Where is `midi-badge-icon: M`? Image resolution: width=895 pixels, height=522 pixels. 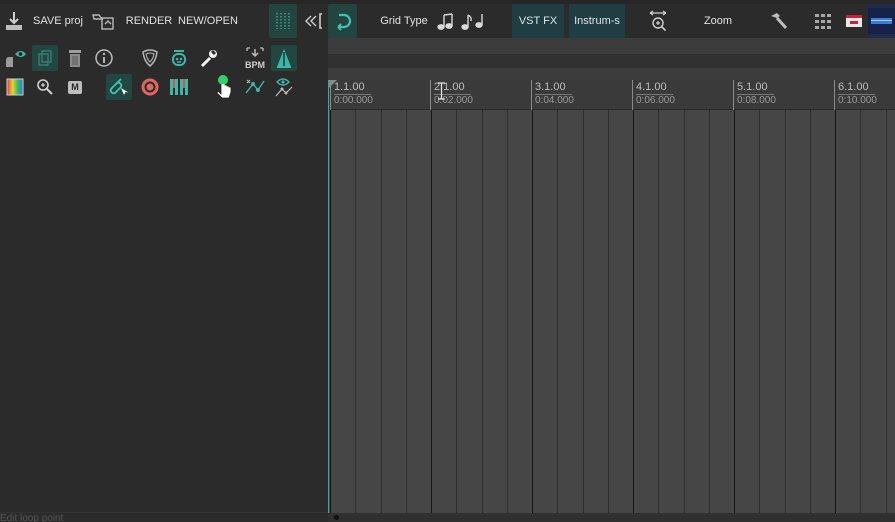
midi-badge-icon: M is located at coordinates (75, 87).